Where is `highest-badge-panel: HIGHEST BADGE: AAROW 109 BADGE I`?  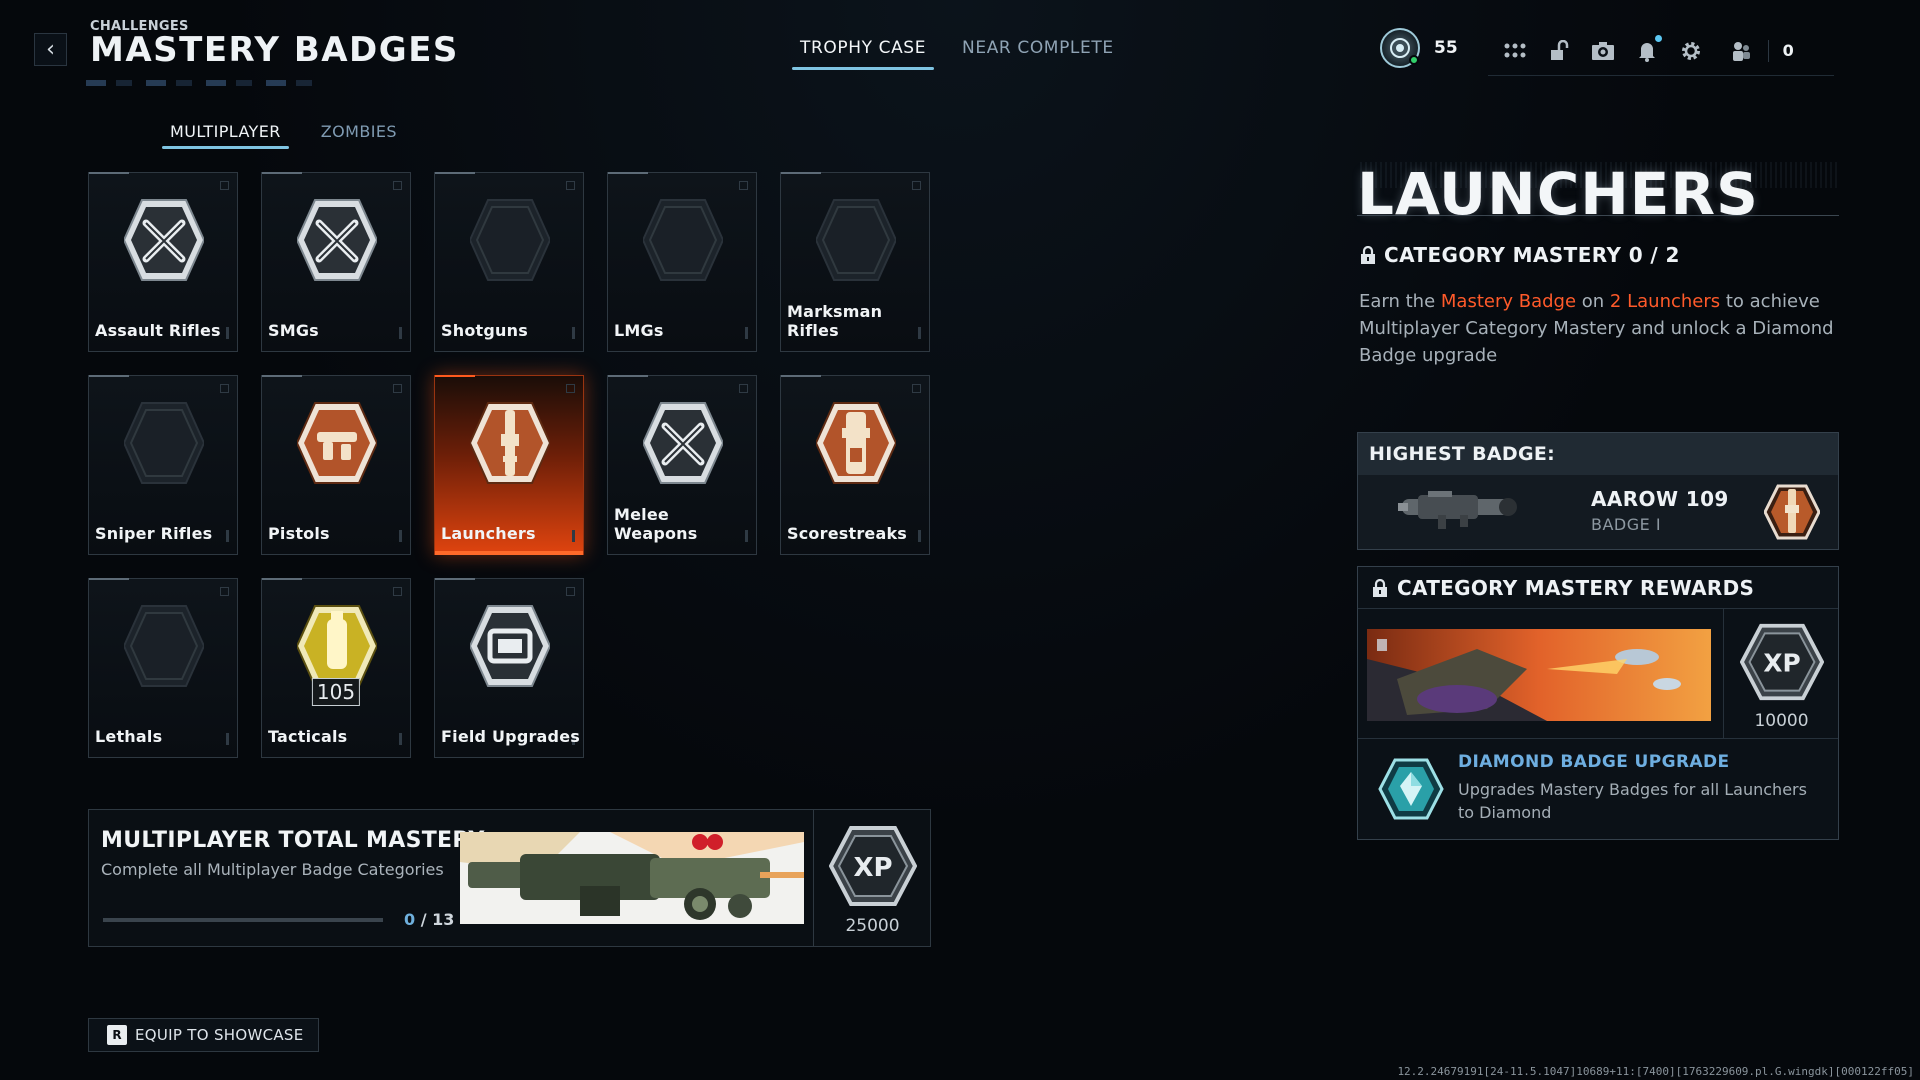
highest-badge-panel: HIGHEST BADGE: AAROW 109 BADGE I is located at coordinates (1598, 491).